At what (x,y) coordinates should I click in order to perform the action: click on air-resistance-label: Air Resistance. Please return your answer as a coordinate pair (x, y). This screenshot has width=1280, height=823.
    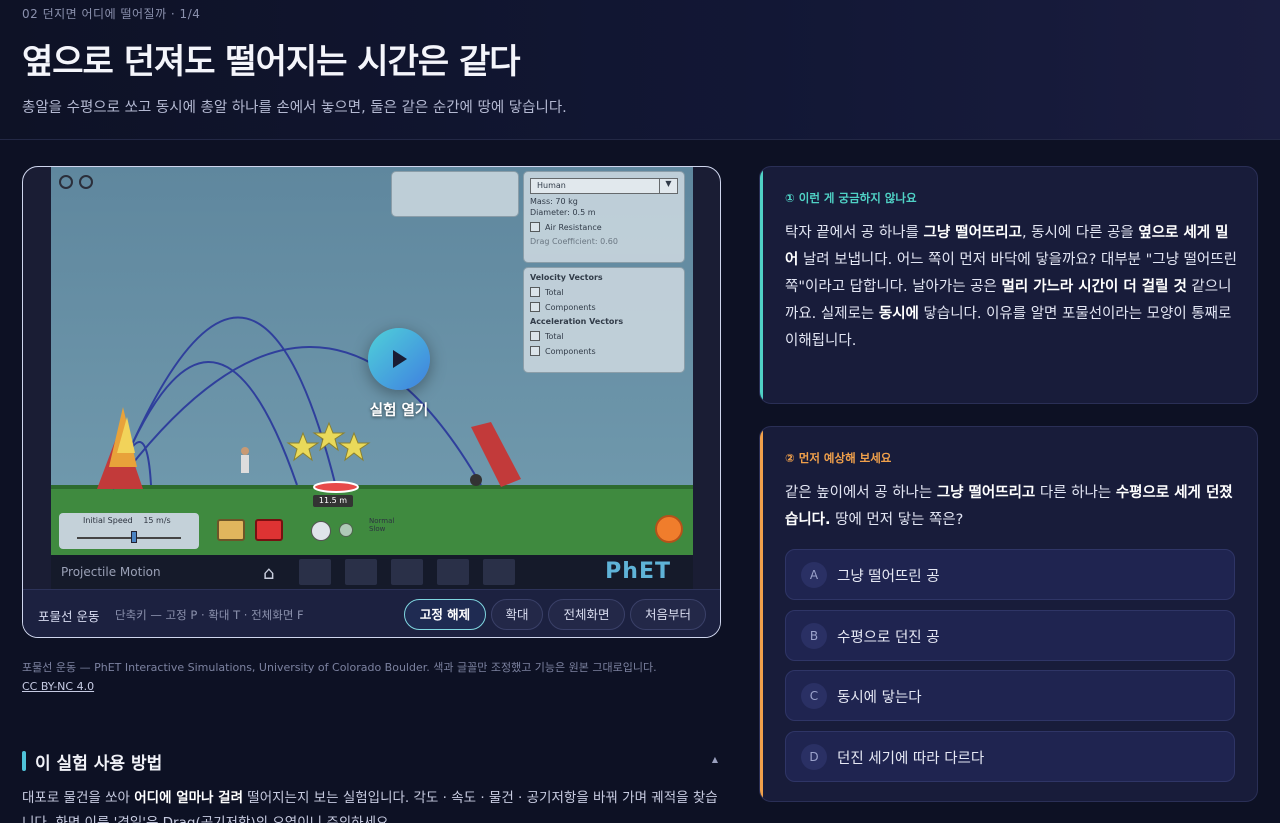
    Looking at the image, I should click on (573, 227).